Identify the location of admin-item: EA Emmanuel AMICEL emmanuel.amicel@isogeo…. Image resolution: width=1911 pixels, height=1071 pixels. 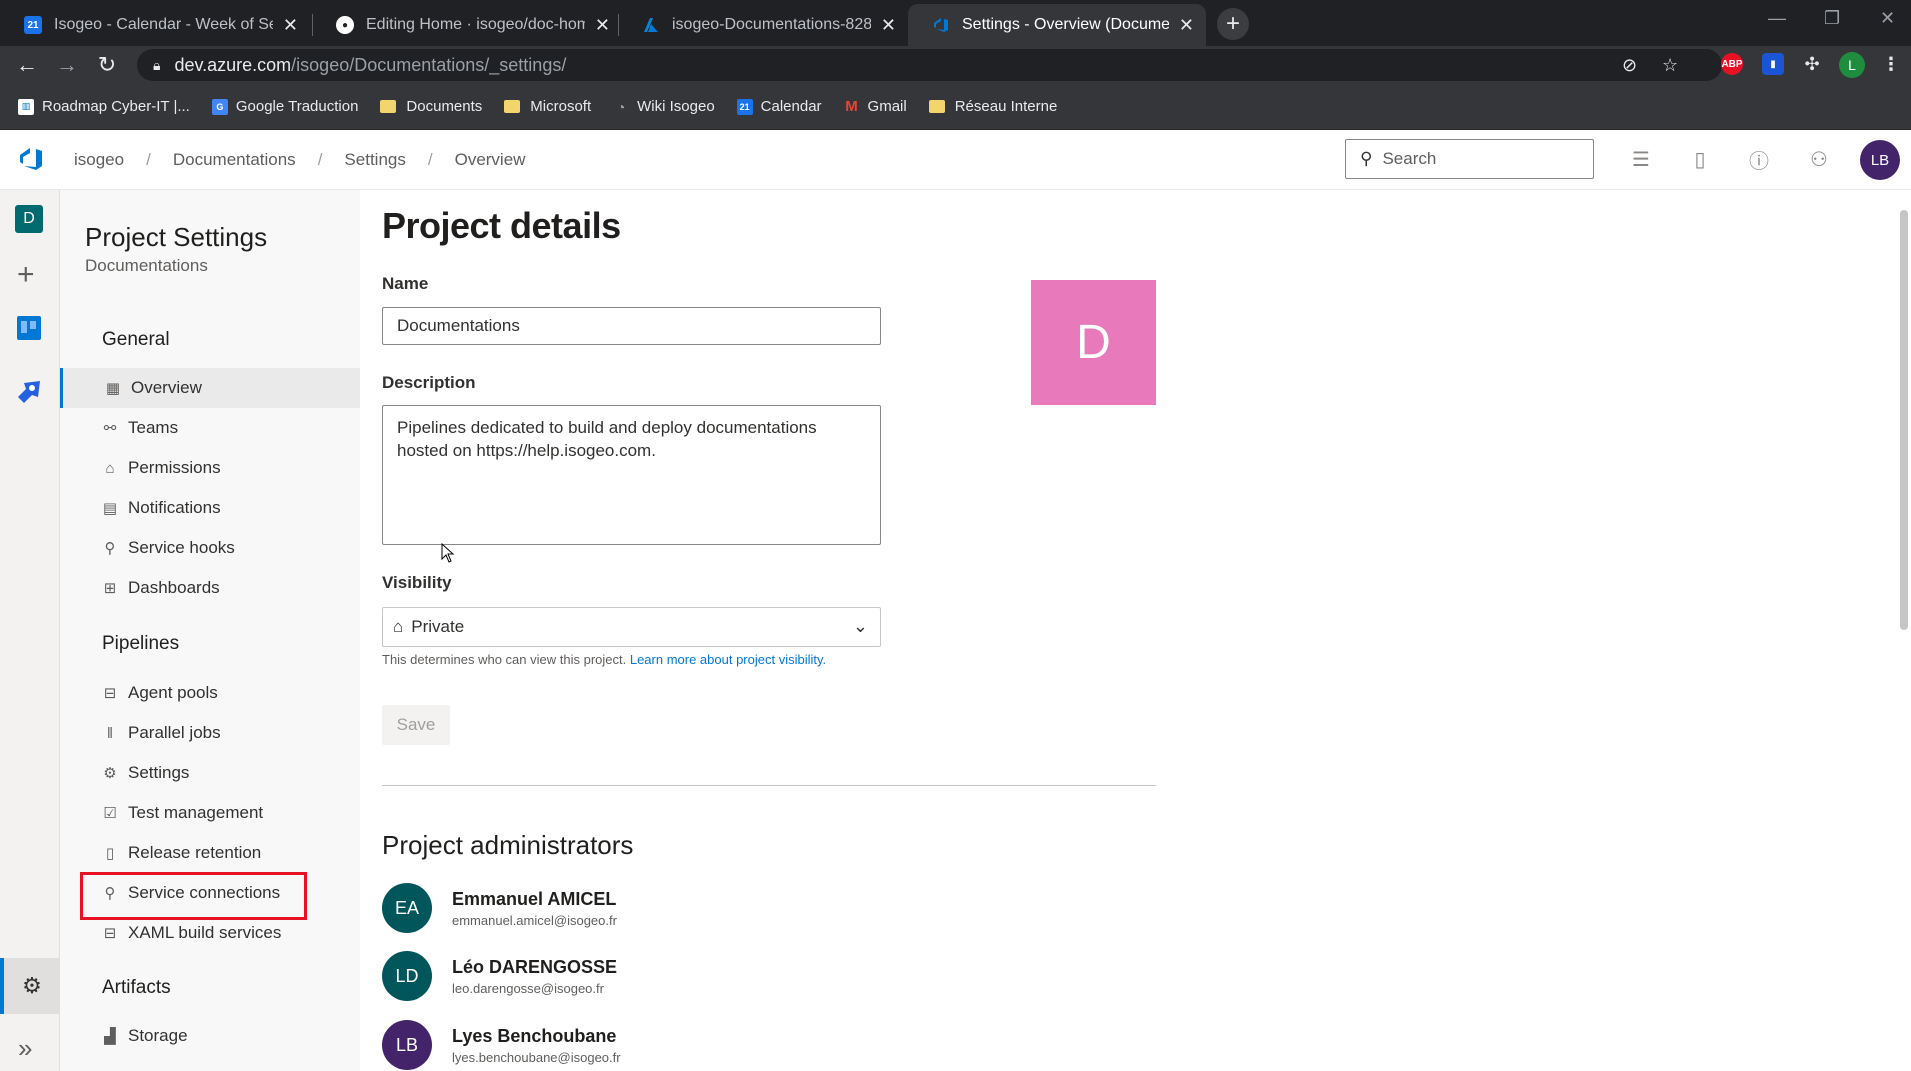
(499, 908).